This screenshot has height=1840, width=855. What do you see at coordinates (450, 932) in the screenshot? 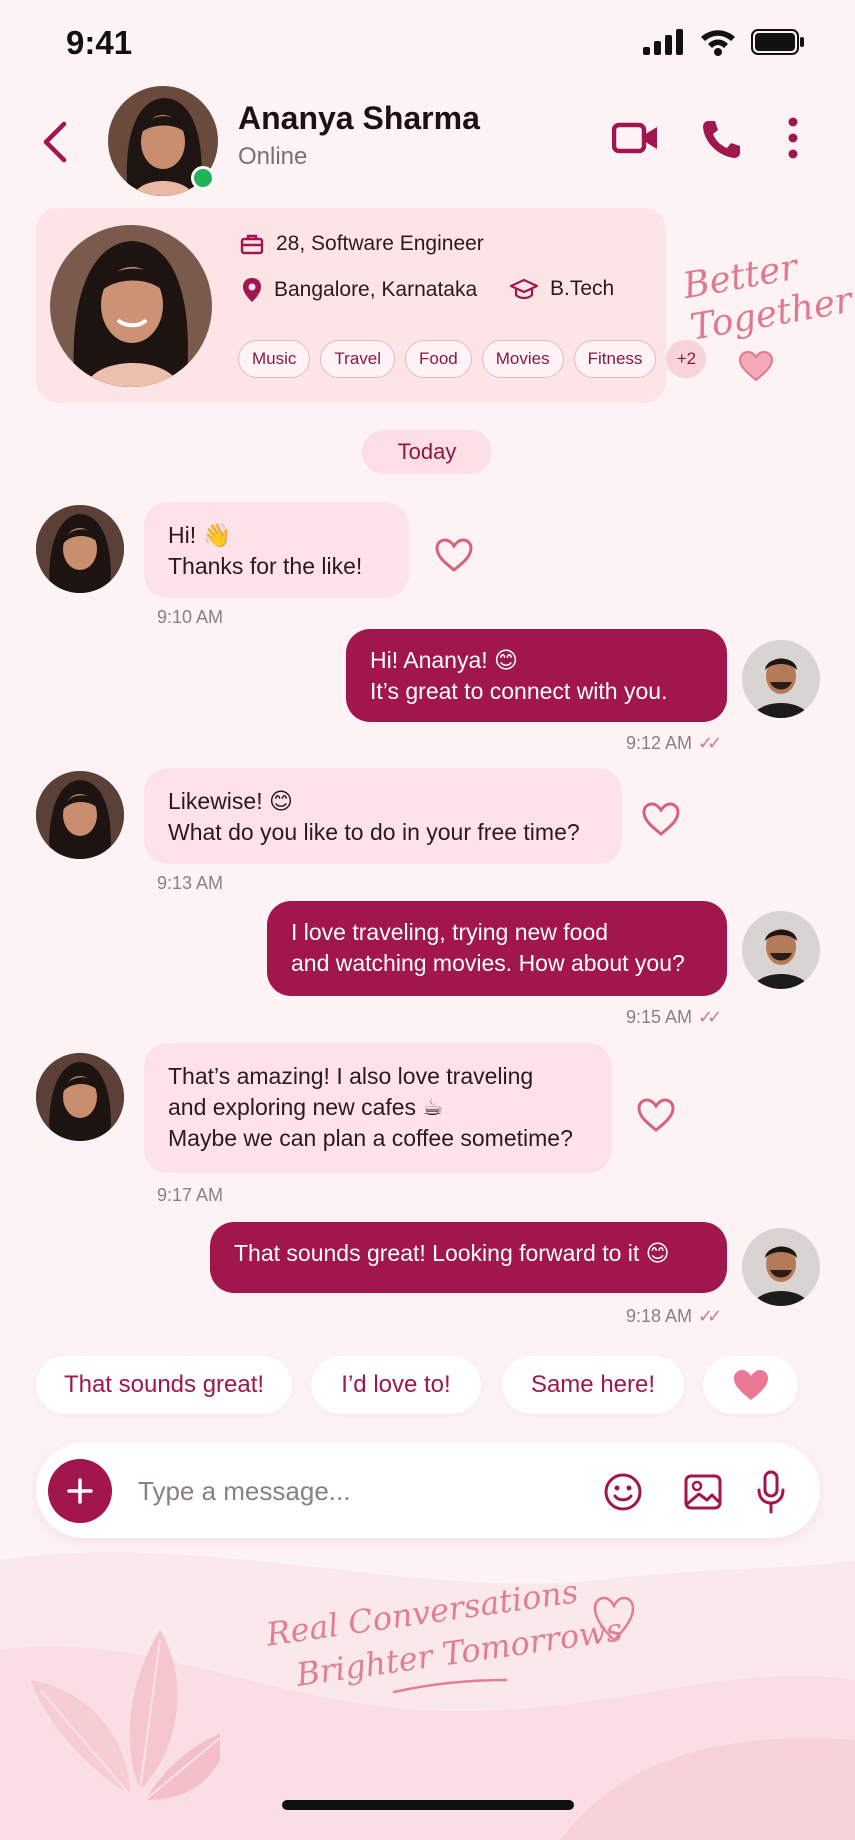
I see `message-line: I love traveling, trying new food` at bounding box center [450, 932].